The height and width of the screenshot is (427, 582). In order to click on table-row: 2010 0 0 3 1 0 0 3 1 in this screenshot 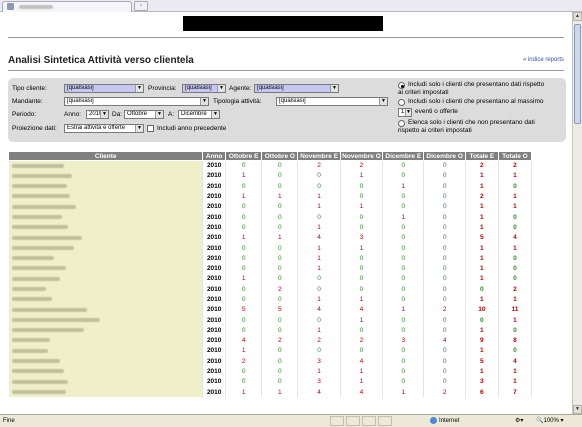, I will do `click(270, 382)`.